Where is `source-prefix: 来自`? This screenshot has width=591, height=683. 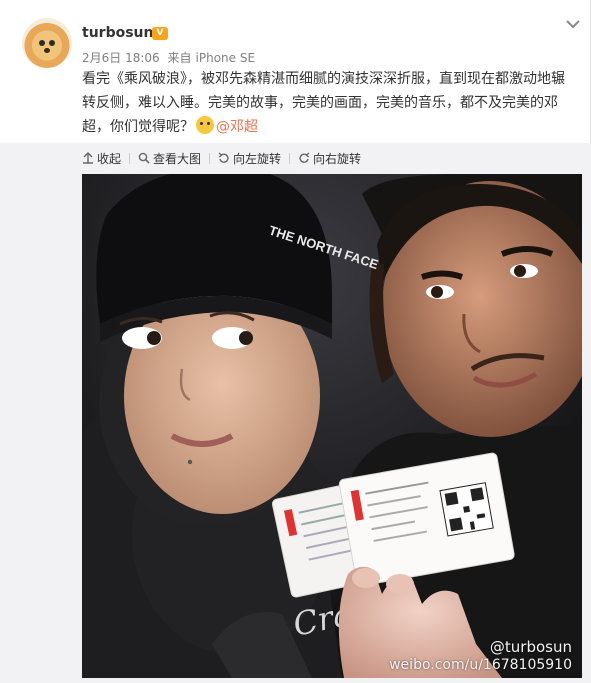
source-prefix: 来自 is located at coordinates (179, 58).